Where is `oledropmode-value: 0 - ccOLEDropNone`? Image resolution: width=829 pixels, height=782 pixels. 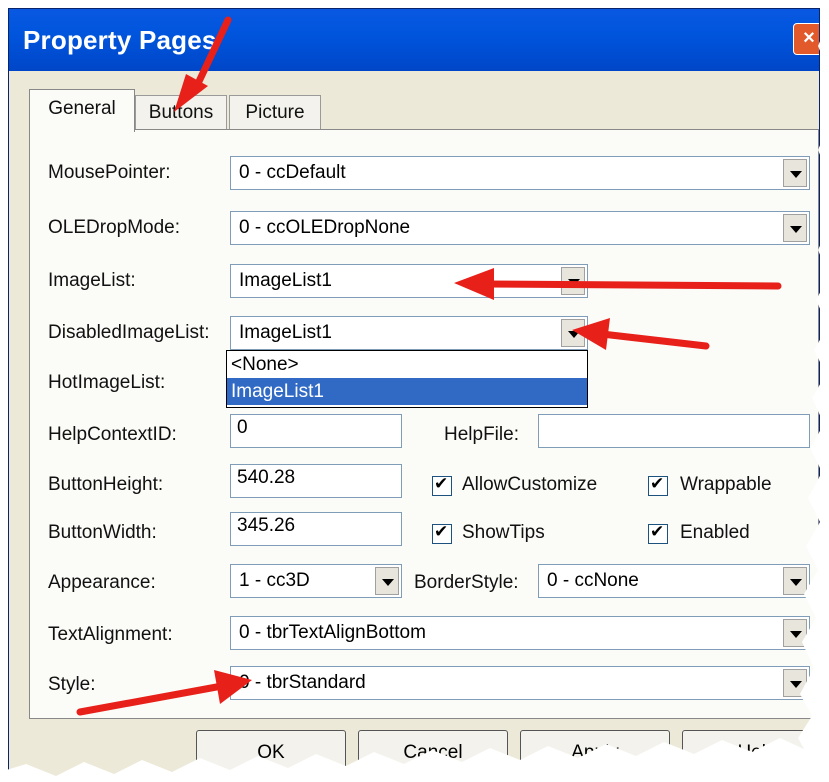
oledropmode-value: 0 - ccOLEDropNone is located at coordinates (325, 227).